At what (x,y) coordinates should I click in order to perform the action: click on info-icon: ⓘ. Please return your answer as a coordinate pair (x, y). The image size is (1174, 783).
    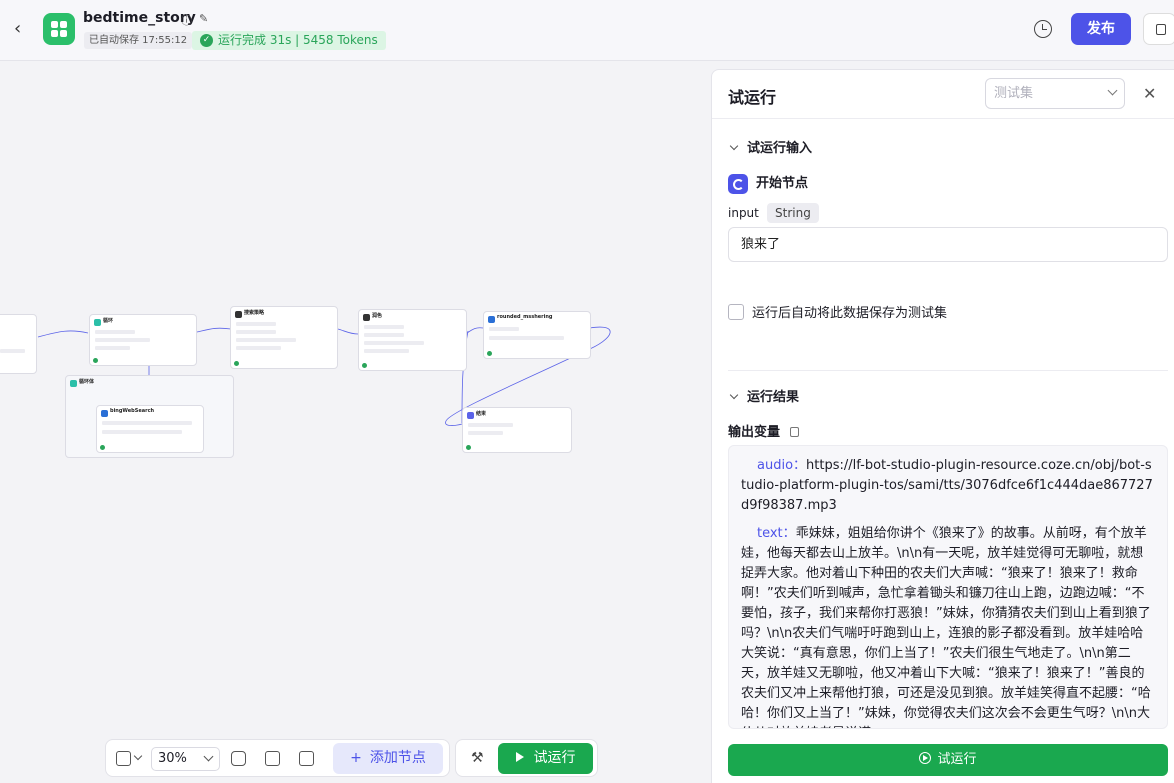
    Looking at the image, I should click on (186, 20).